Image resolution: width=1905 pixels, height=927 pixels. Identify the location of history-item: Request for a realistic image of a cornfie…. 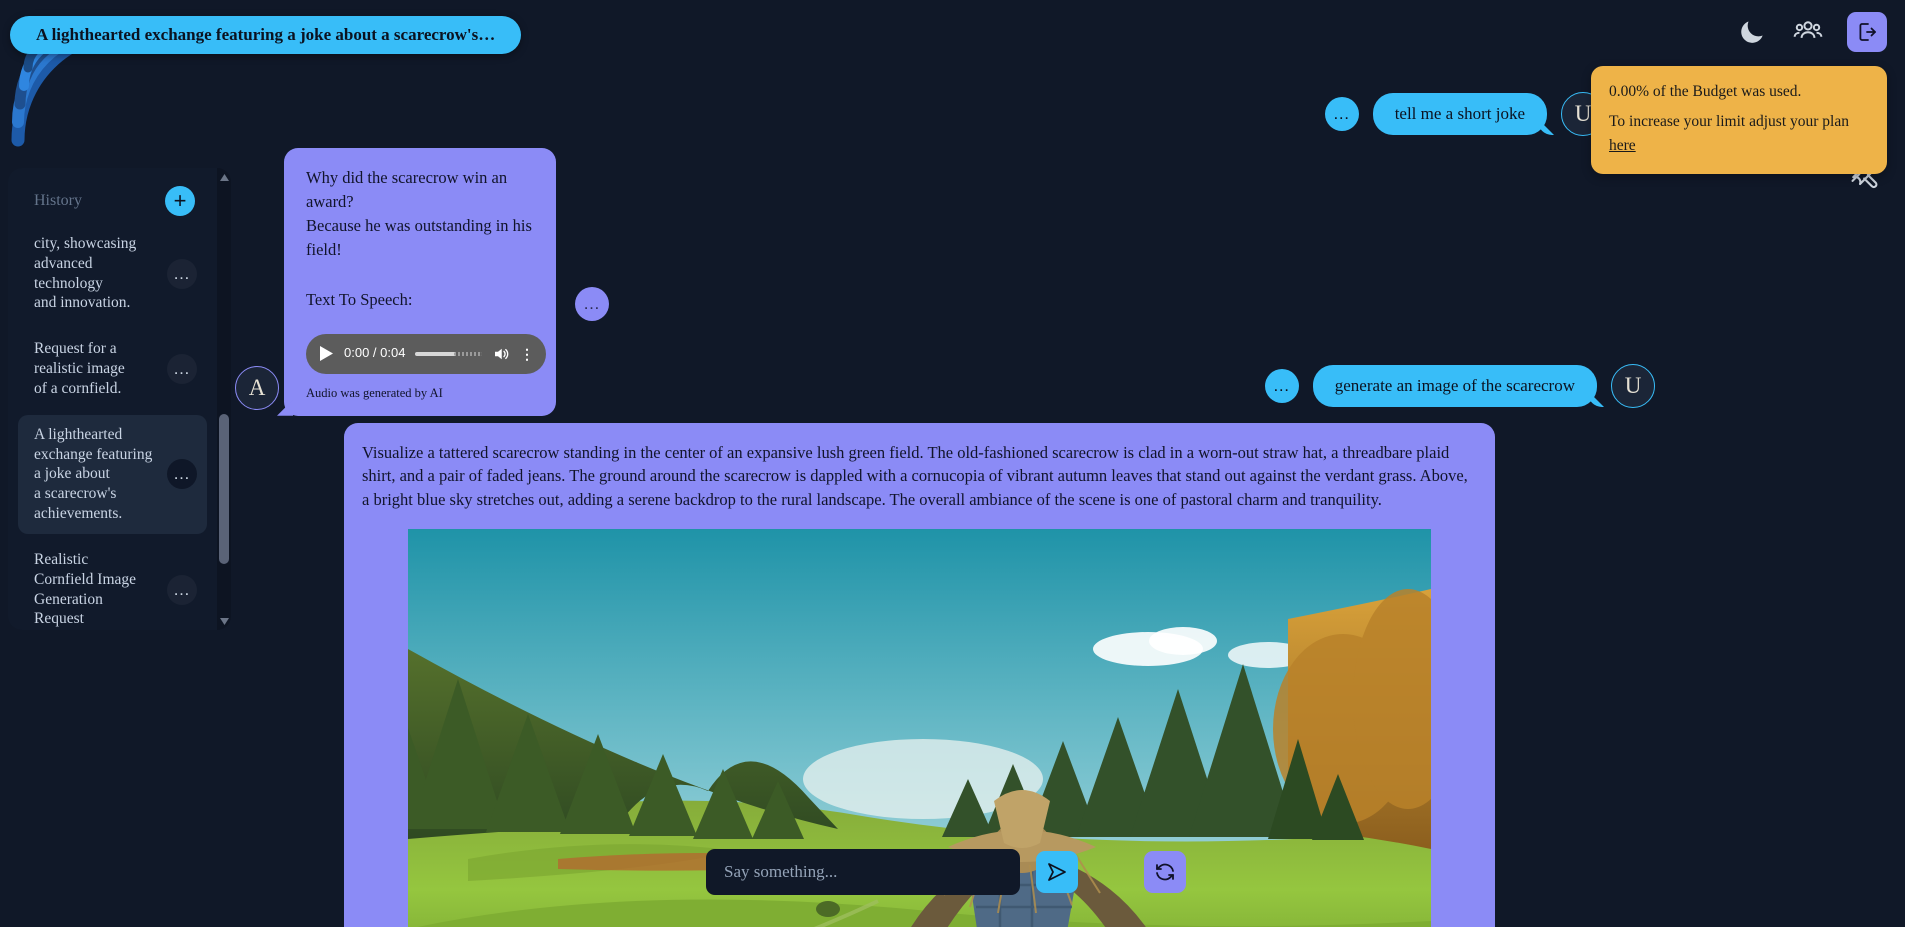
(112, 368).